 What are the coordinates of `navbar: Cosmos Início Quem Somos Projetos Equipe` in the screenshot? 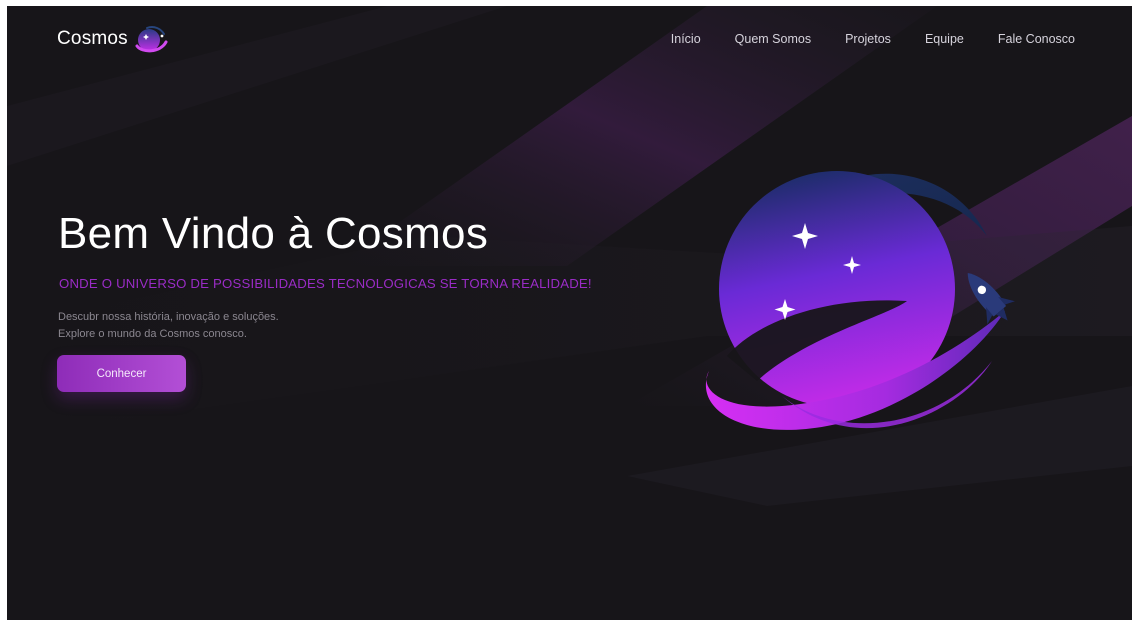 It's located at (569, 38).